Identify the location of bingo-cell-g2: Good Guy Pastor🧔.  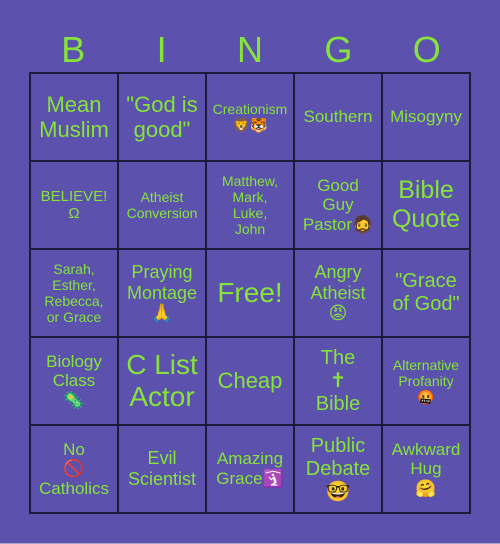
(338, 205).